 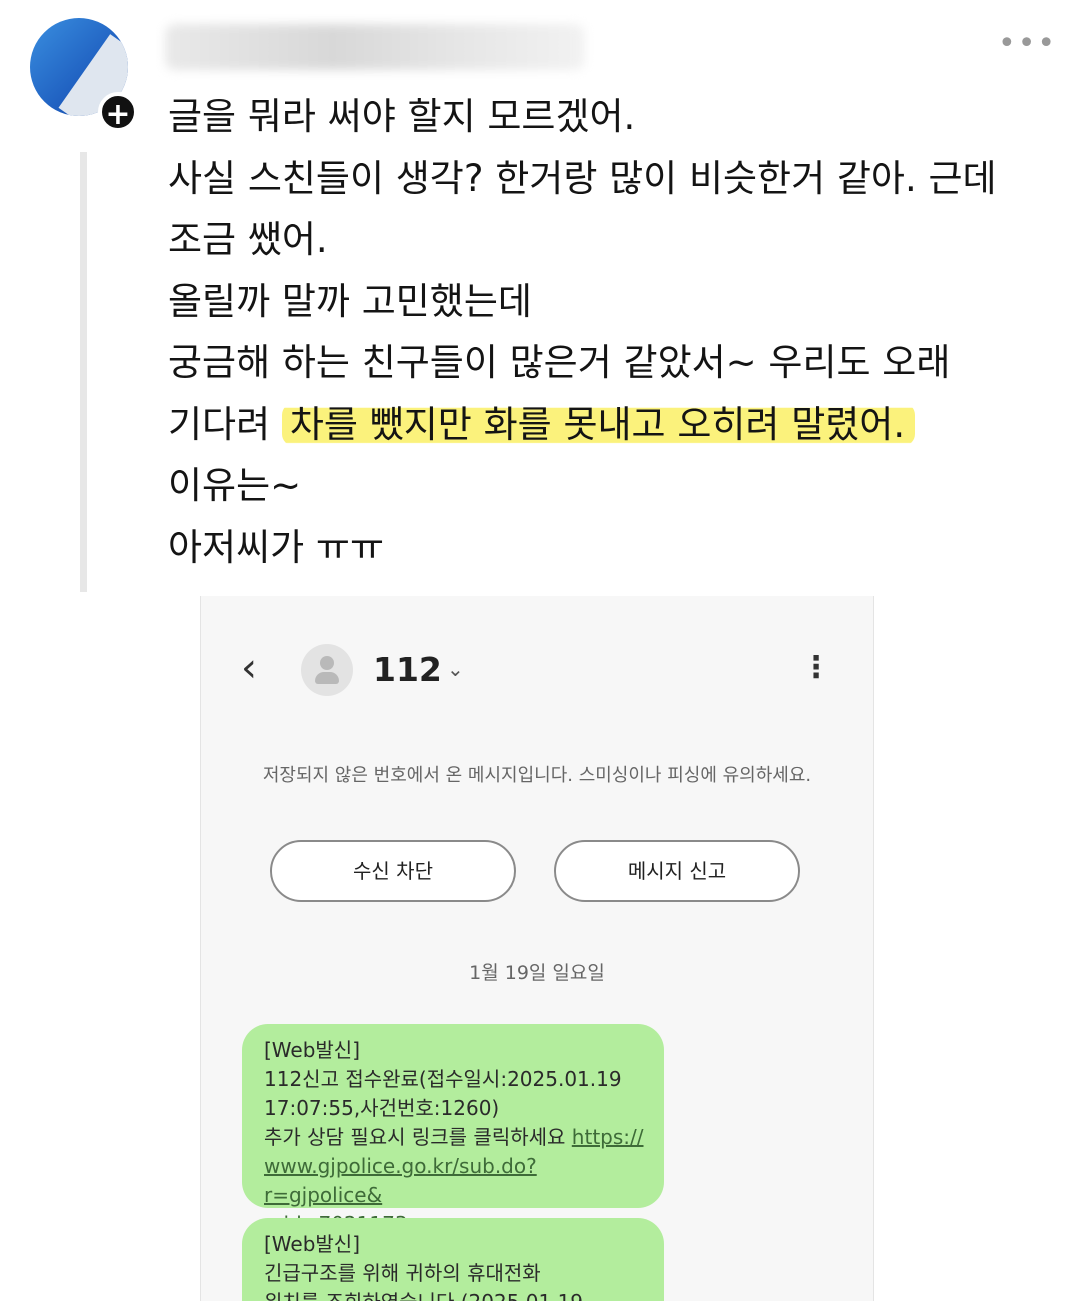 I want to click on post-line: 사실 스친들이 생각? 한거랑 많이 비슷한거 같아. 근데, so click(x=582, y=178).